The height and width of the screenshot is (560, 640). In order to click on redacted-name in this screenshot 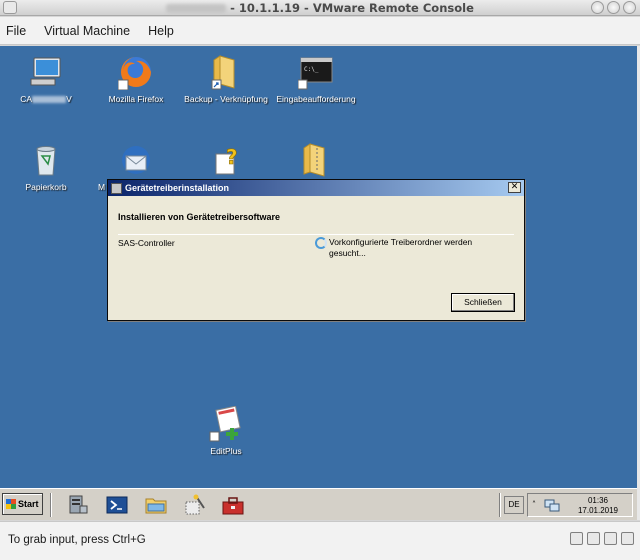, I will do `click(49, 100)`.